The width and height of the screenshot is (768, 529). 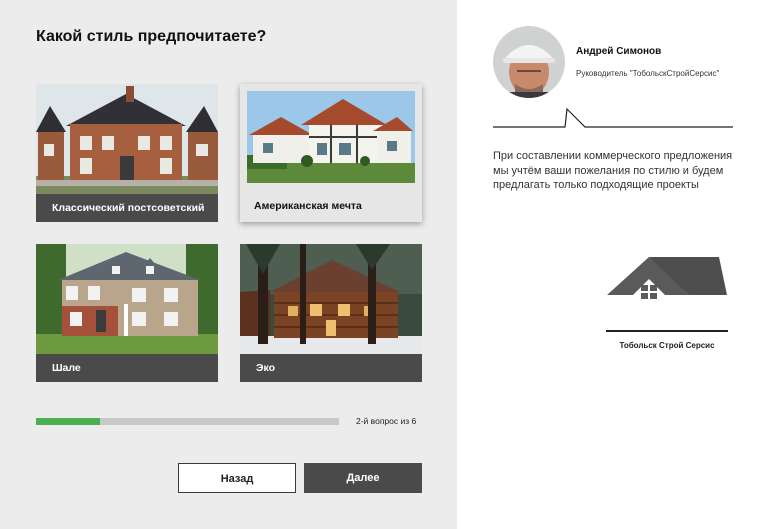 I want to click on option-image-classic, so click(x=127, y=139).